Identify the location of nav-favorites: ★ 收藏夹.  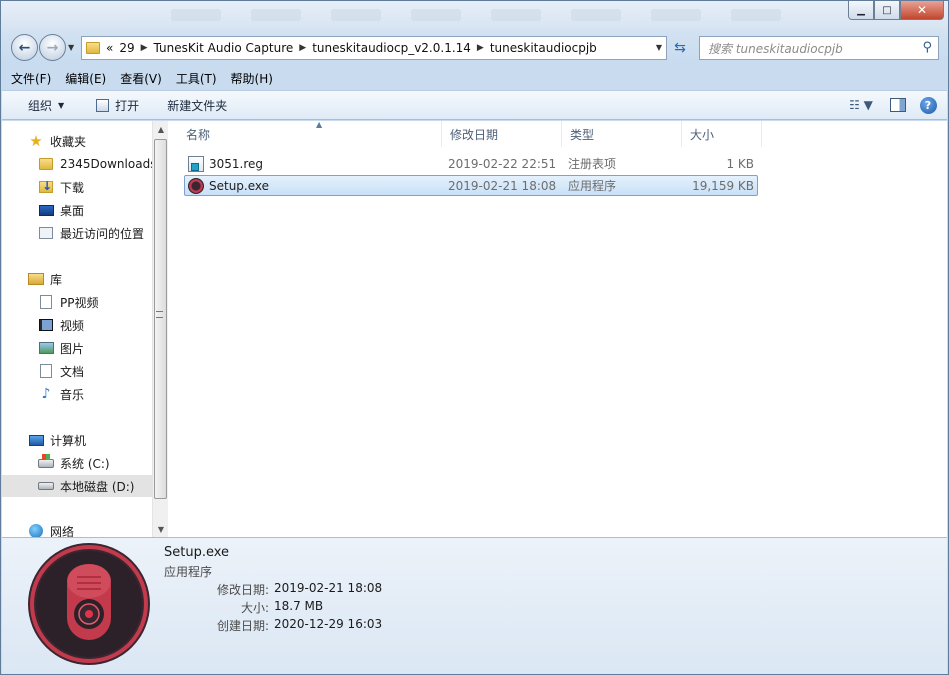
(77, 141).